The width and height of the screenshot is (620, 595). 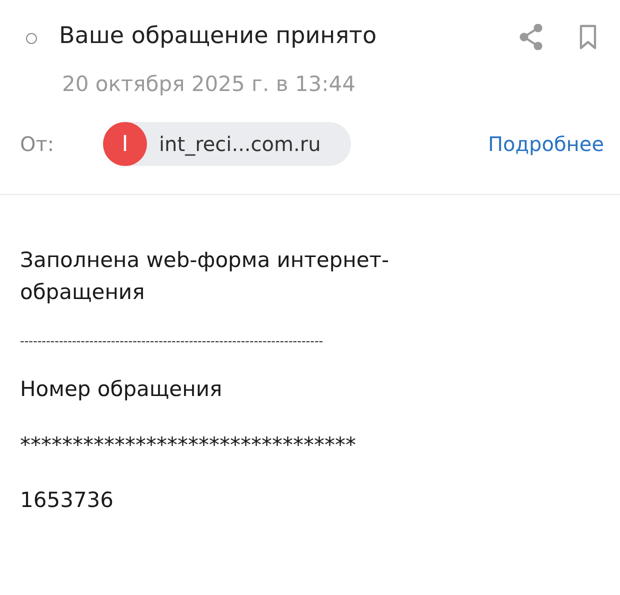 What do you see at coordinates (531, 37) in the screenshot?
I see `share-icon` at bounding box center [531, 37].